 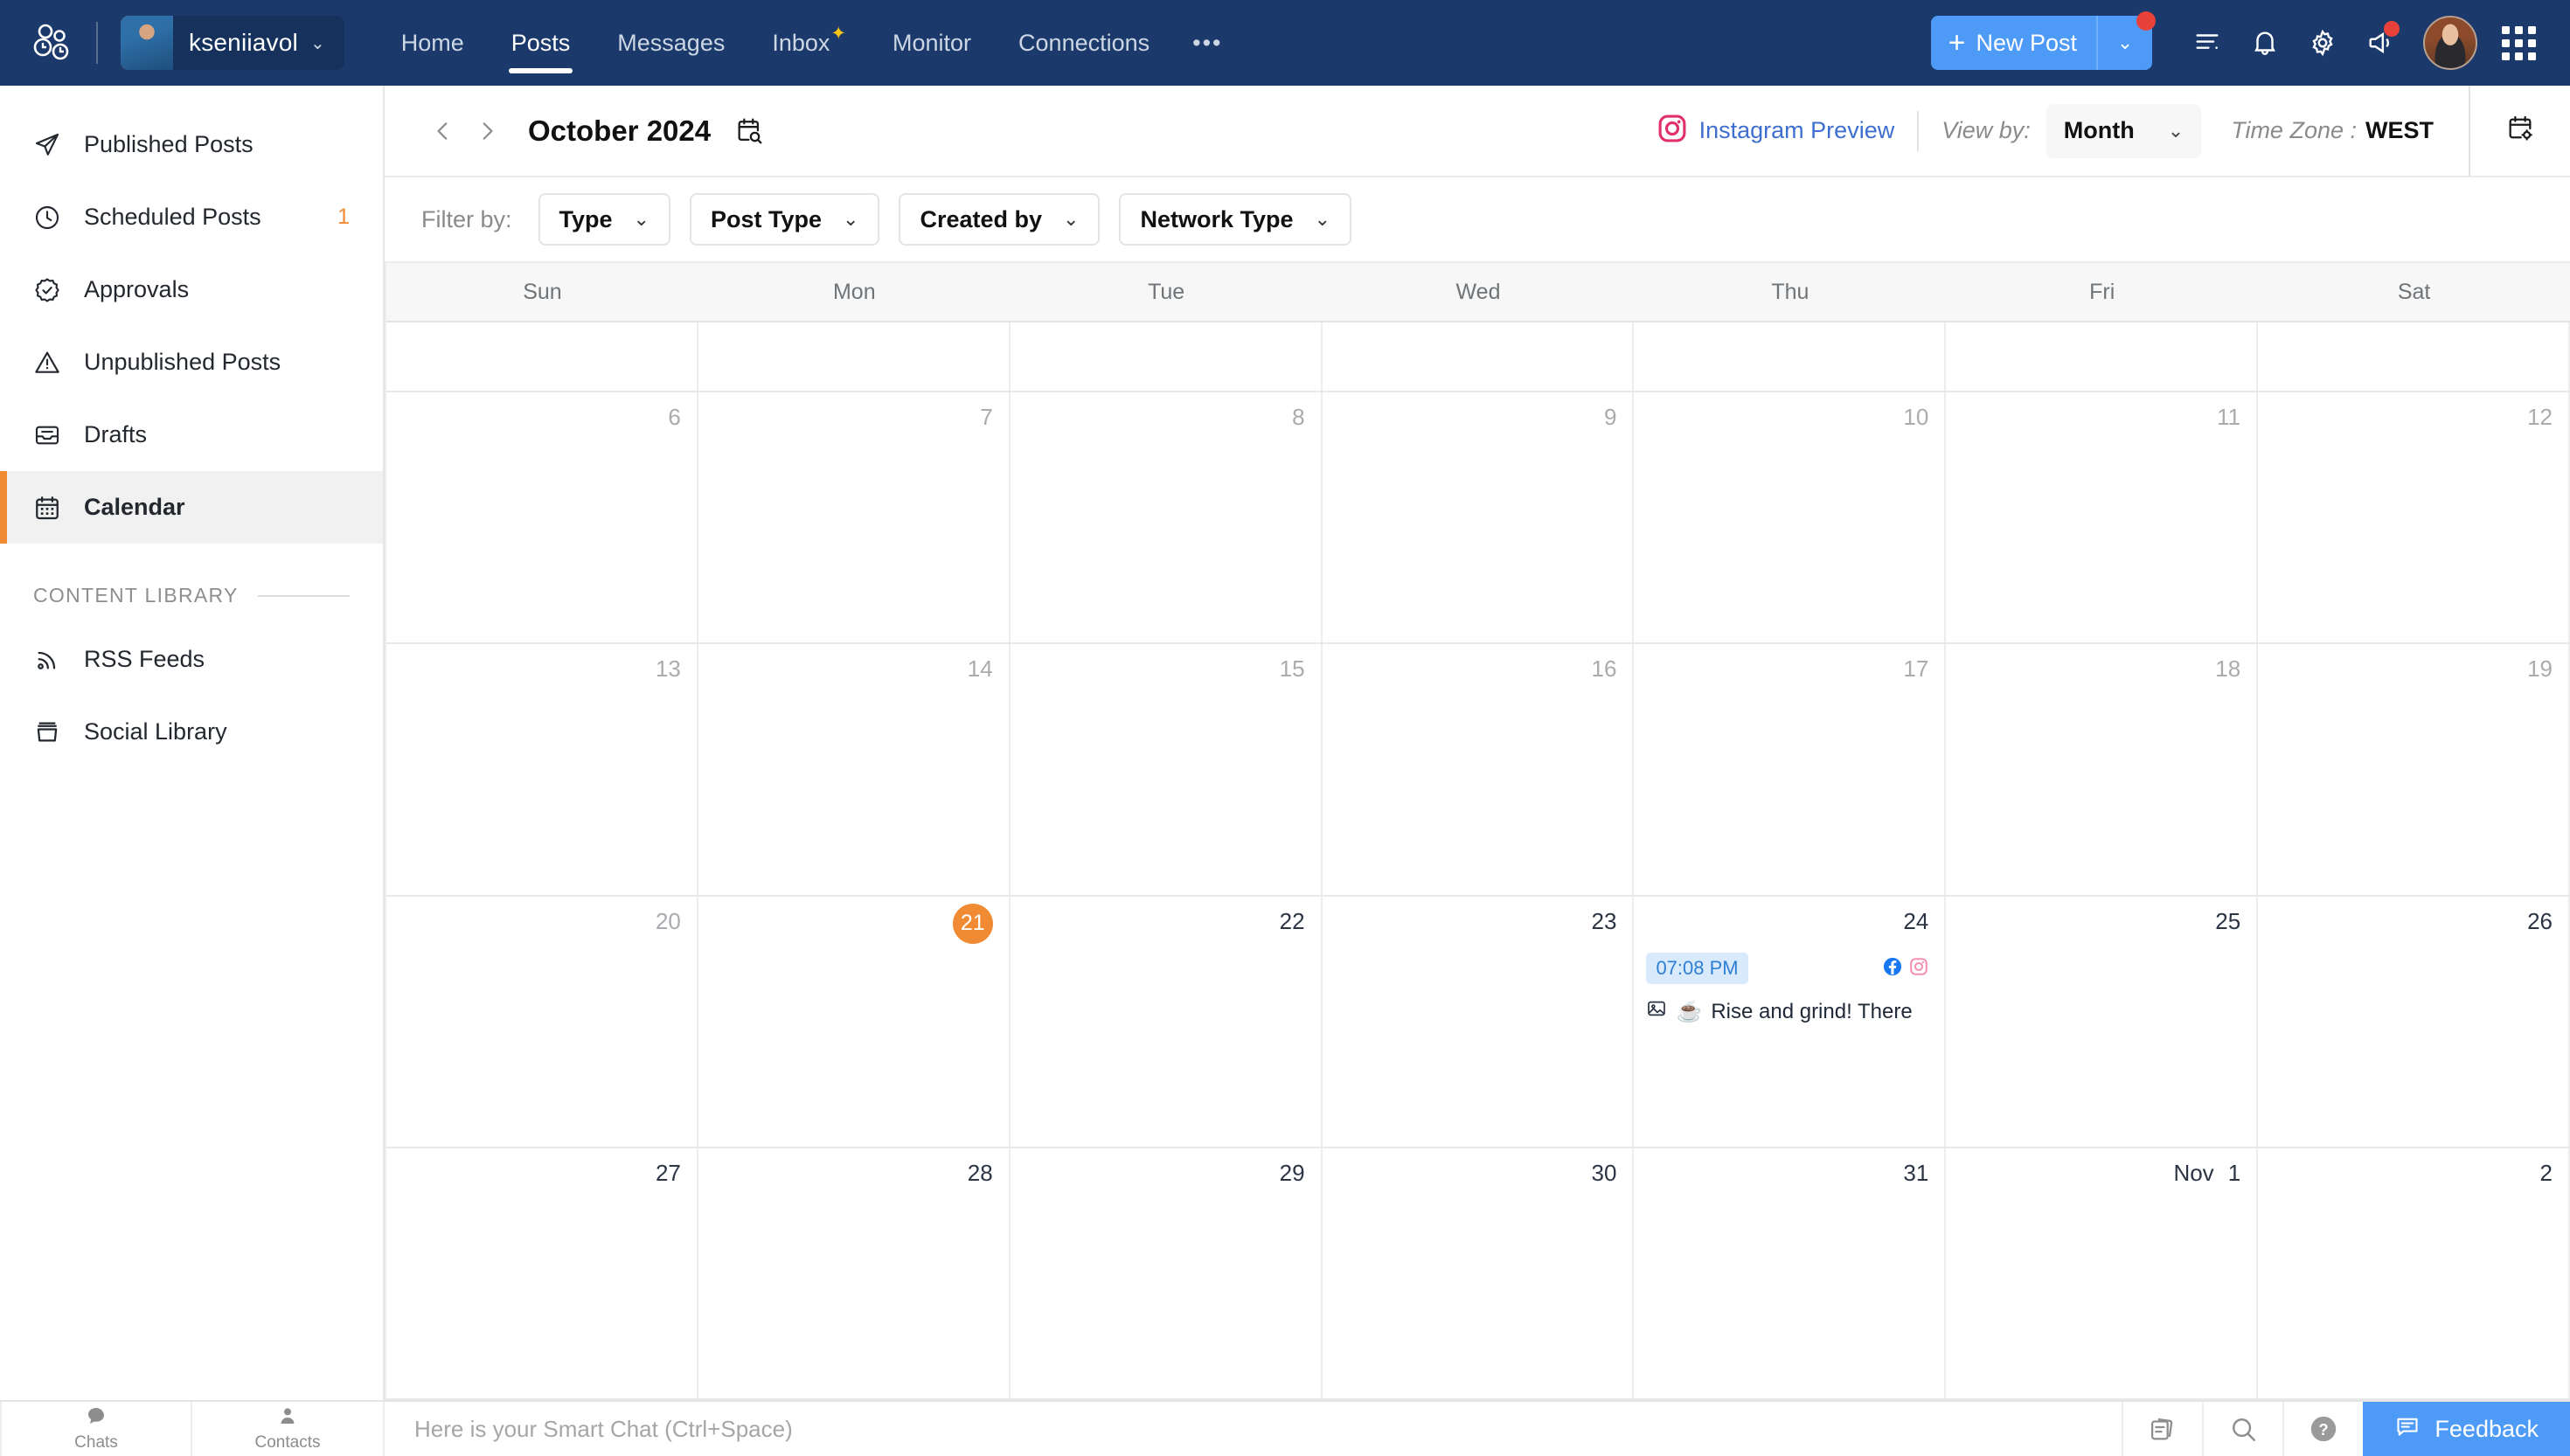 I want to click on day-number: 6, so click(x=674, y=417).